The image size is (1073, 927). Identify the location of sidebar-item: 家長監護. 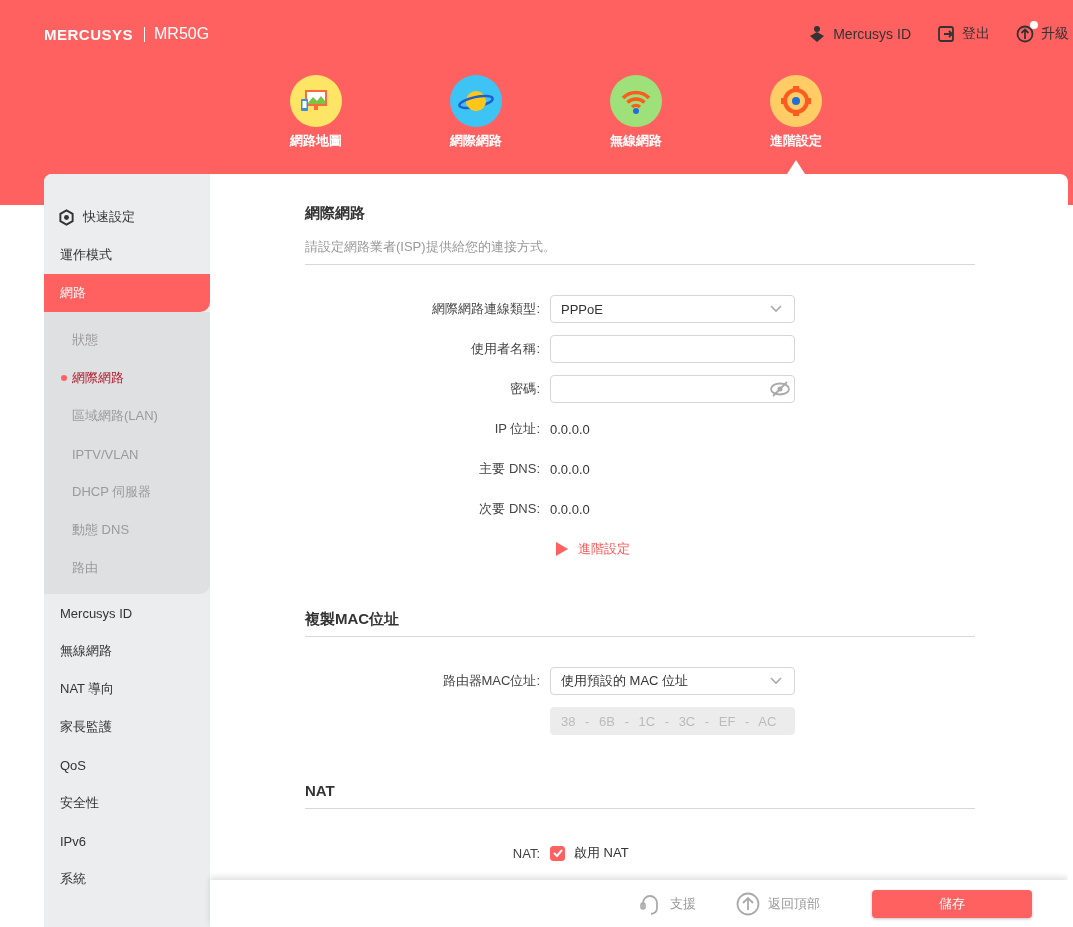
(127, 727).